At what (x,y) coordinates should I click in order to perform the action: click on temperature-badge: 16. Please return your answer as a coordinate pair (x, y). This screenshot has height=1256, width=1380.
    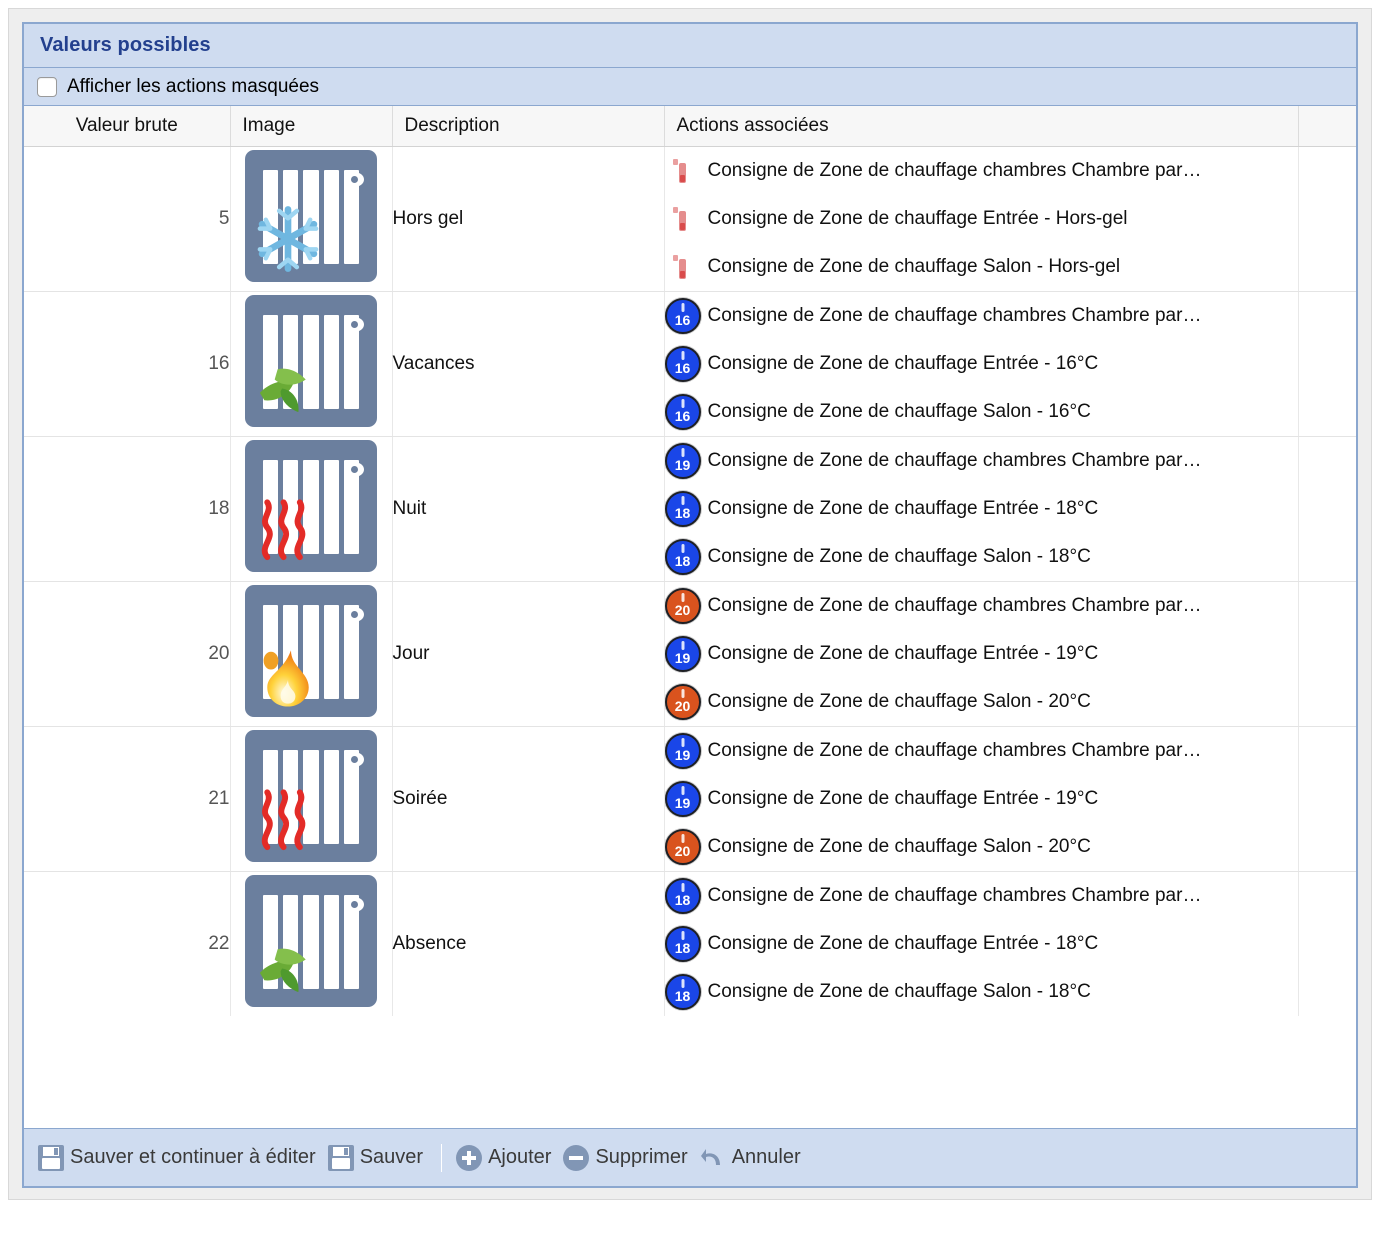
    Looking at the image, I should click on (682, 315).